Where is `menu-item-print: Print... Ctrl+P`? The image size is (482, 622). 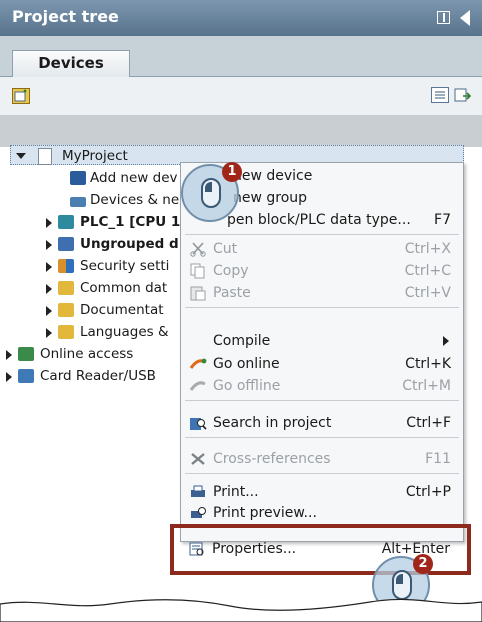 menu-item-print: Print... Ctrl+P is located at coordinates (322, 492).